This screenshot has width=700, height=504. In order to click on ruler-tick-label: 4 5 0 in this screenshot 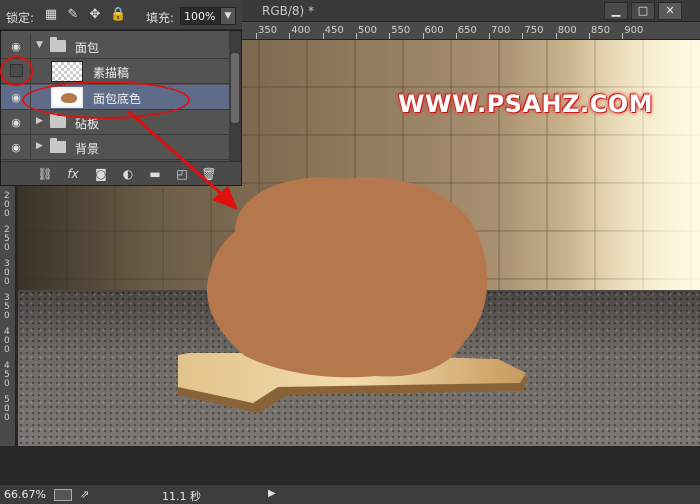, I will do `click(7, 375)`.